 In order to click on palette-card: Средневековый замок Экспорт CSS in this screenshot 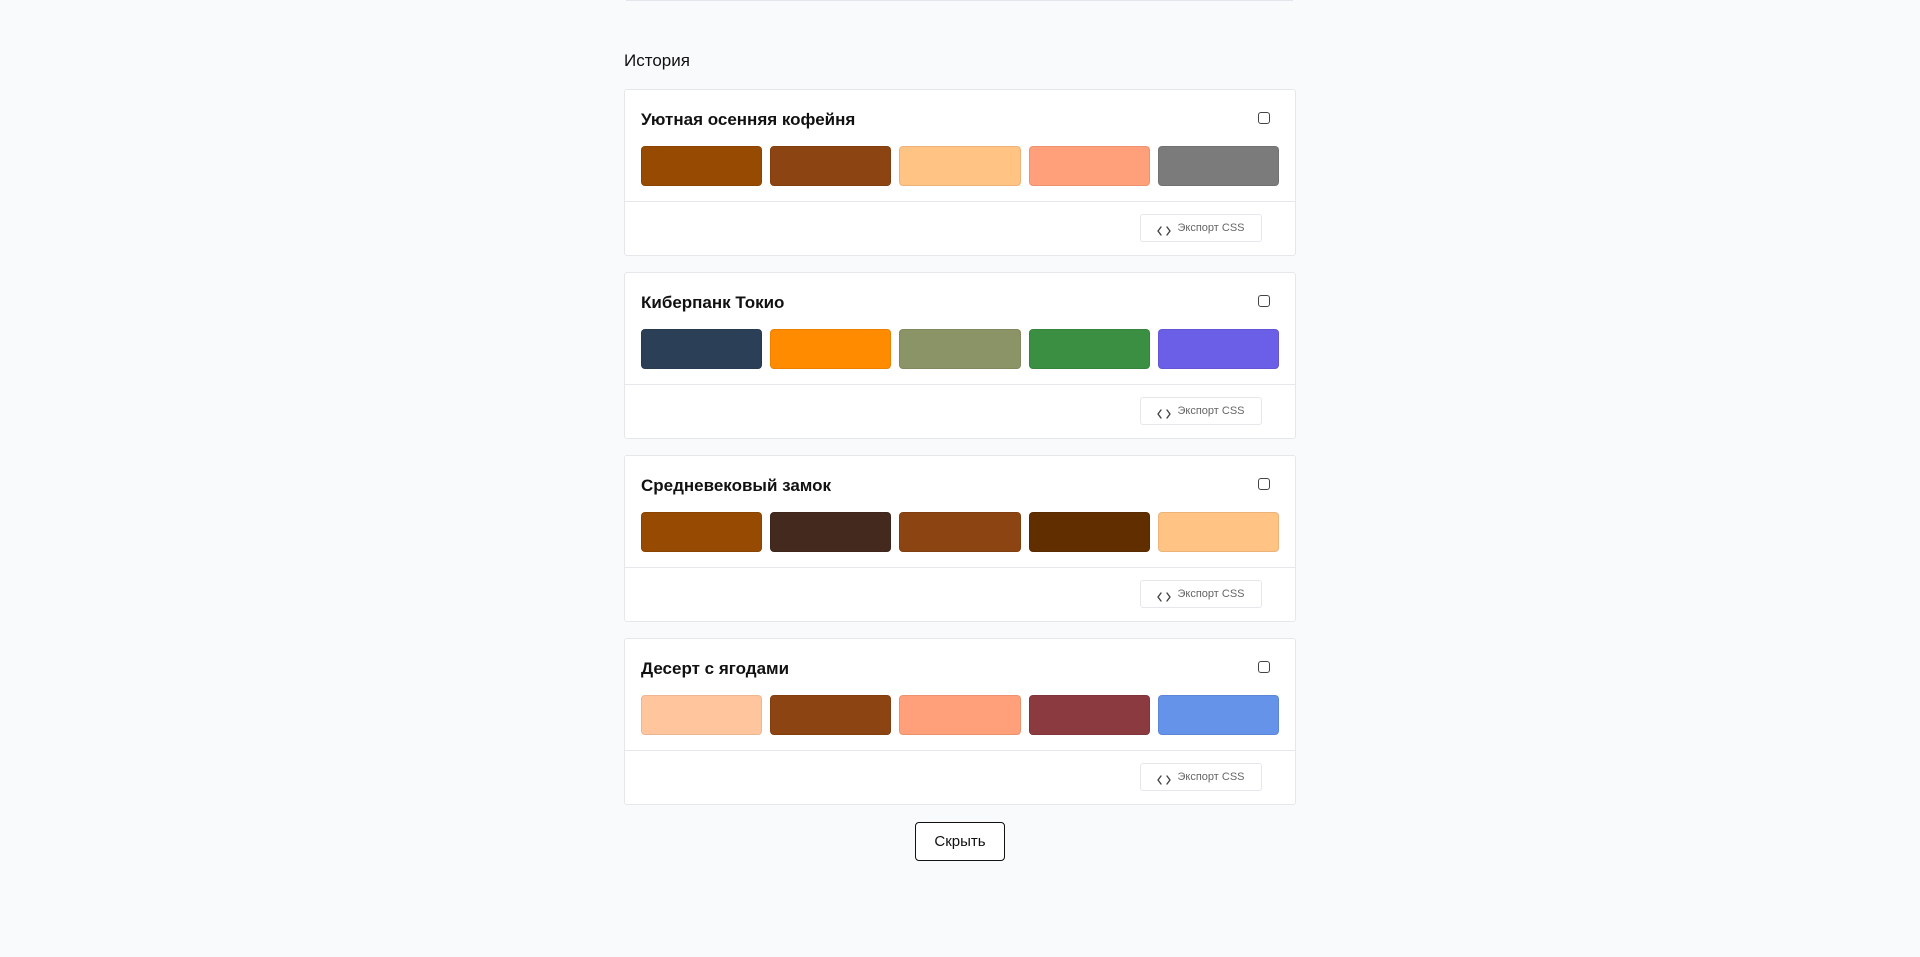, I will do `click(960, 538)`.